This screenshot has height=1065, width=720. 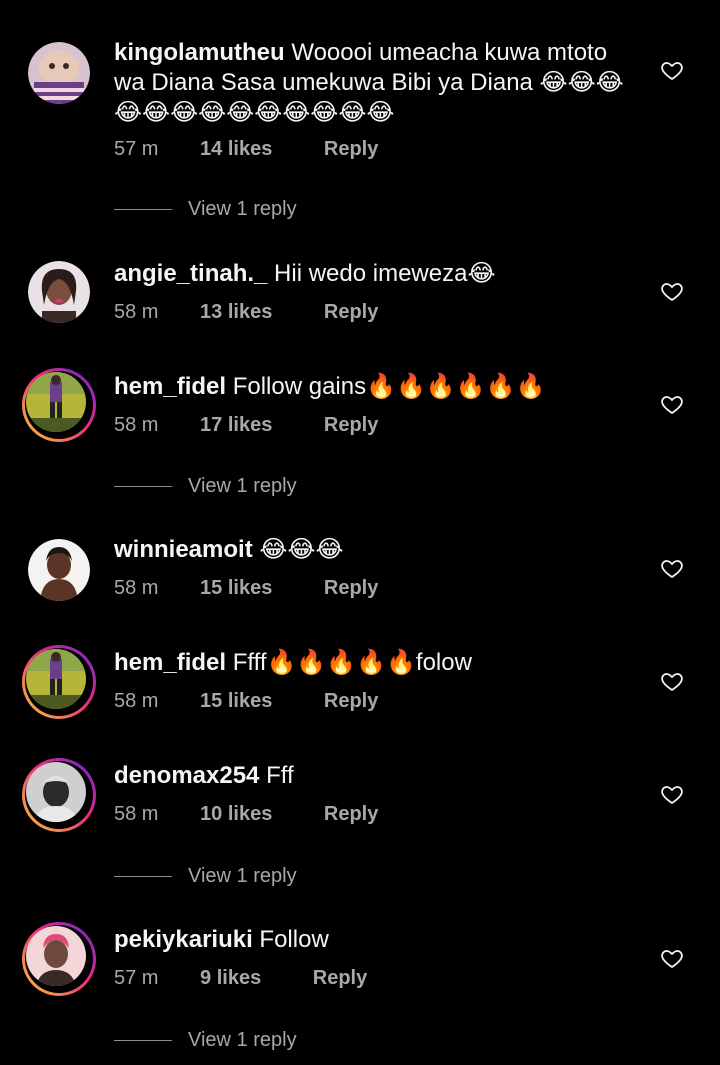 I want to click on comment-likes: 14 likes, so click(x=236, y=149).